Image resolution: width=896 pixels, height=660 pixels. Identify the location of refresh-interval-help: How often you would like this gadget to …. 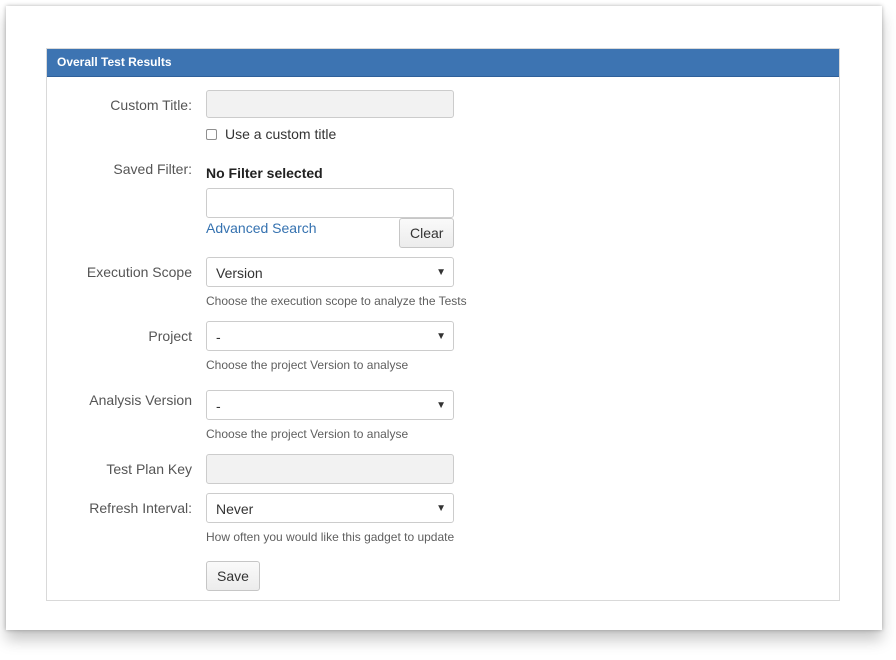
(330, 537).